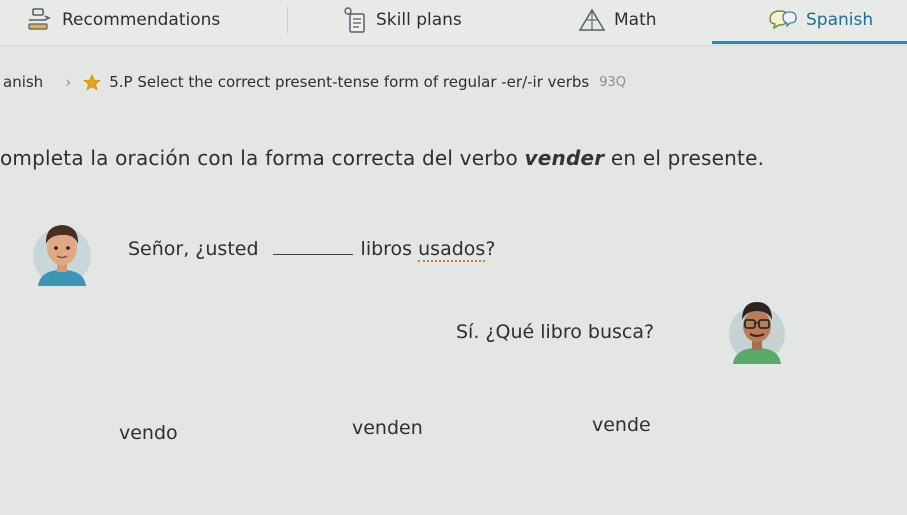 The width and height of the screenshot is (907, 515). I want to click on dialogue-line-1-word: libros, so click(386, 249).